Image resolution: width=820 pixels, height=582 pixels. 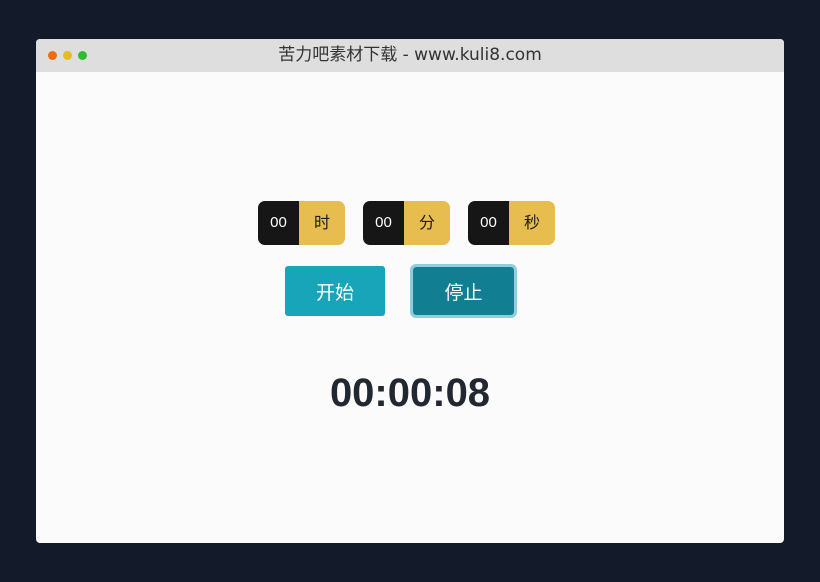 I want to click on timer-display: 00:00:08, so click(x=410, y=393).